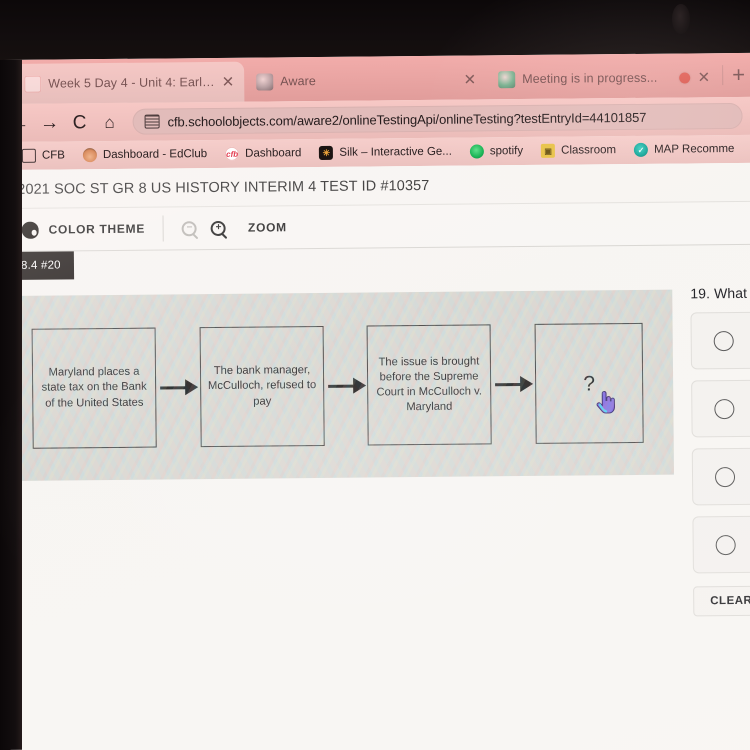 The height and width of the screenshot is (750, 750). I want to click on bookmark-classroom: ▣ Classroom, so click(578, 150).